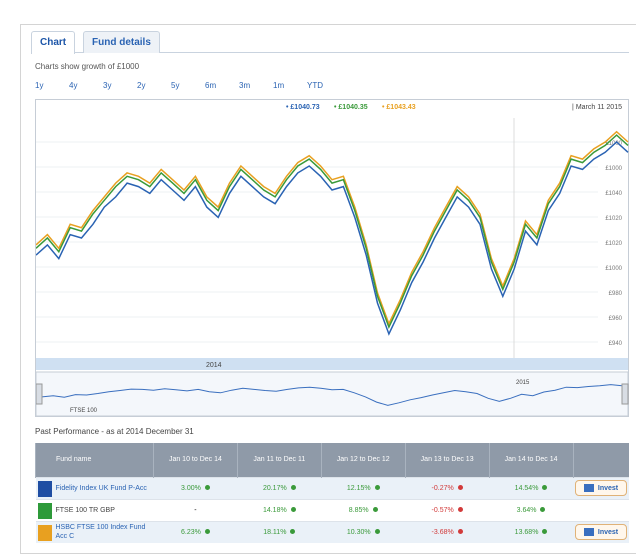 Image resolution: width=640 pixels, height=557 pixels. I want to click on fund-name-cell: HSBC FTSE 100 Index Fund Acc C, so click(94, 531).